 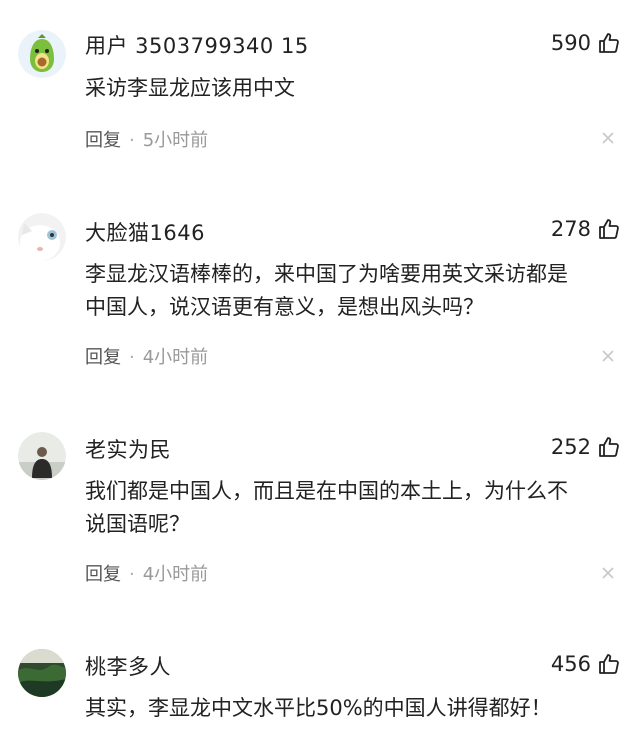 I want to click on like-count: 590, so click(x=570, y=43).